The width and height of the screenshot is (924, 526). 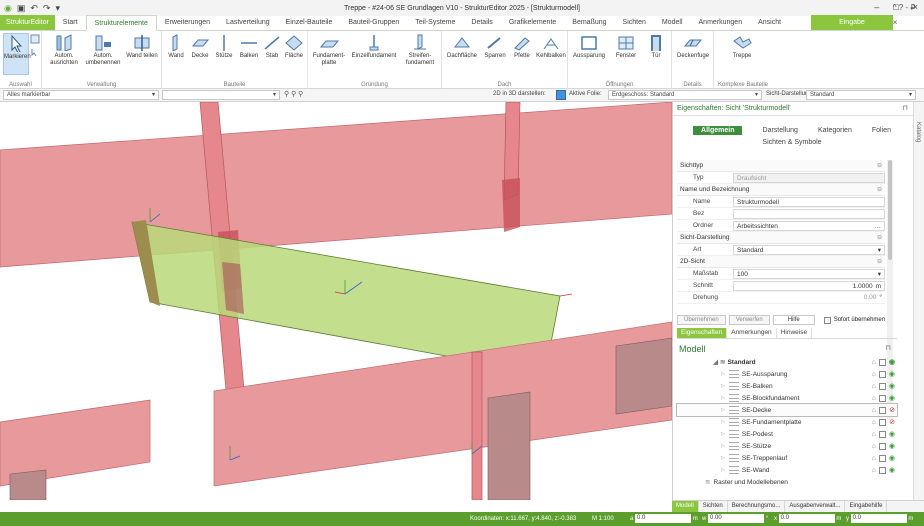 What do you see at coordinates (693, 46) in the screenshot?
I see `slab-joint-button: Deckenfuge` at bounding box center [693, 46].